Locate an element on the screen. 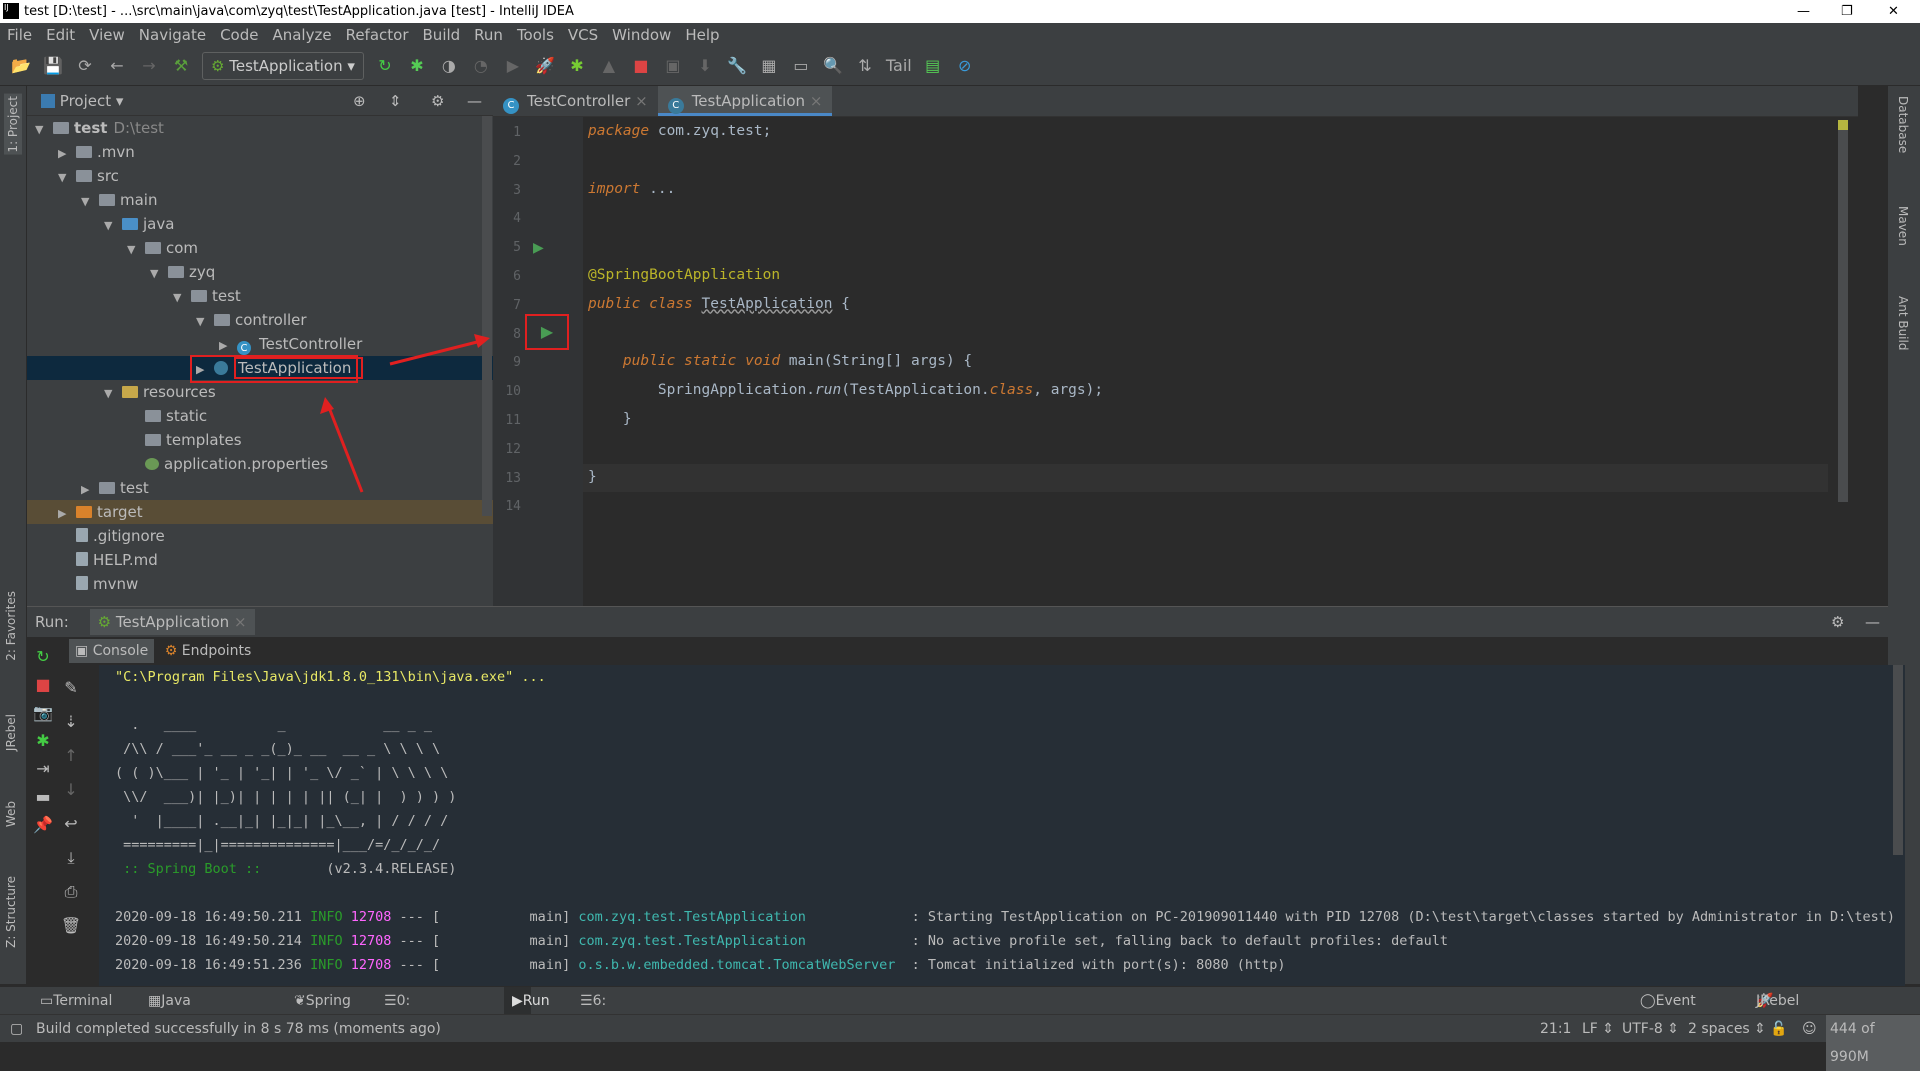 The width and height of the screenshot is (1920, 1071). menu-tools: Tools is located at coordinates (535, 35).